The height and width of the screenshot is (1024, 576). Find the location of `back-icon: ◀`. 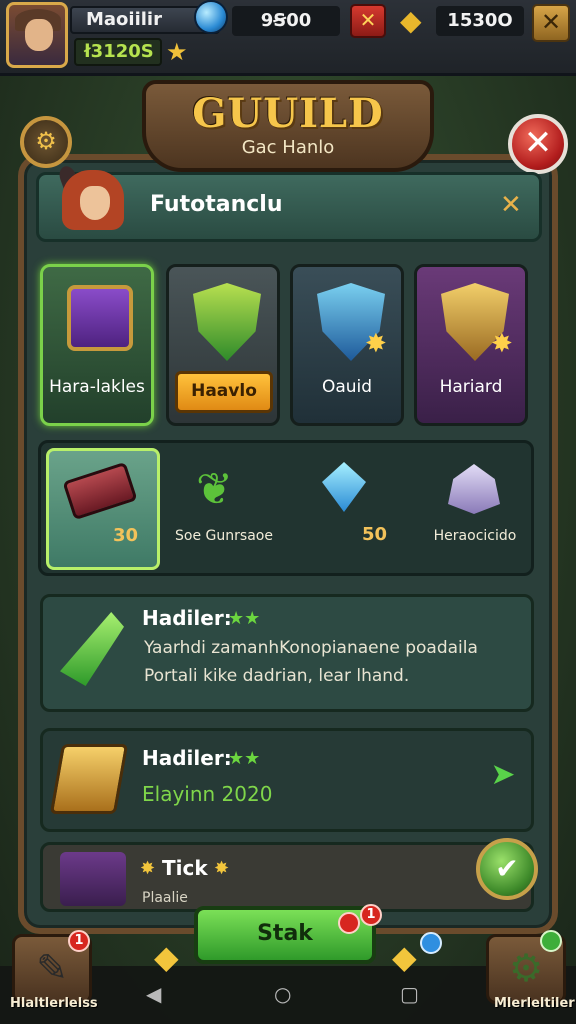

back-icon: ◀ is located at coordinates (153, 994).